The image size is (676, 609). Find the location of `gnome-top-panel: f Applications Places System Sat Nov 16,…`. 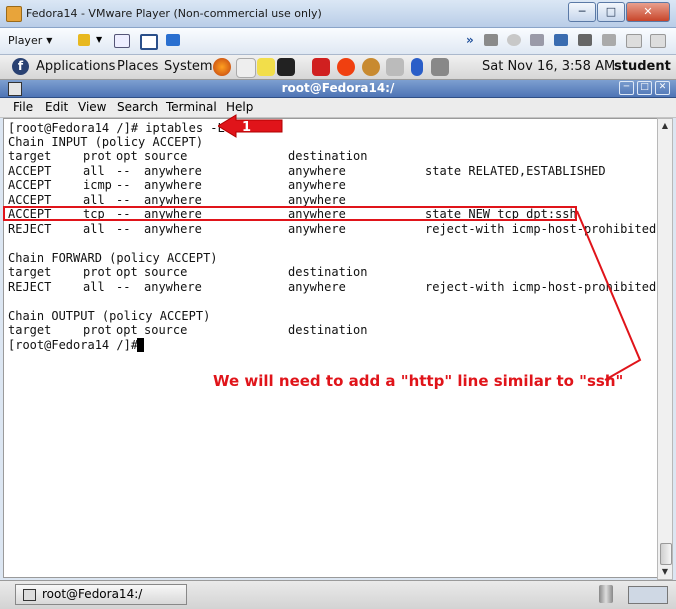

gnome-top-panel: f Applications Places System Sat Nov 16,… is located at coordinates (338, 67).